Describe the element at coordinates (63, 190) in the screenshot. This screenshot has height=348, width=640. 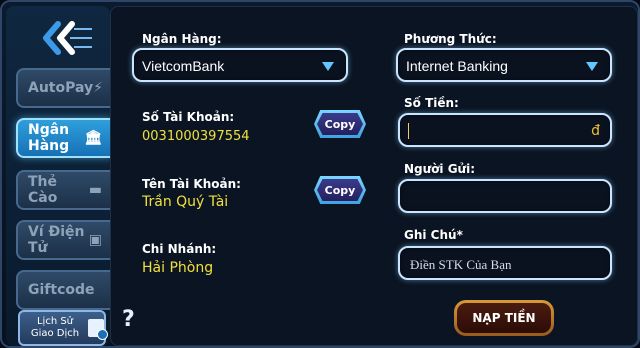
I see `sidebar-item-scratch-card: Thẻ Cào ▬` at that location.